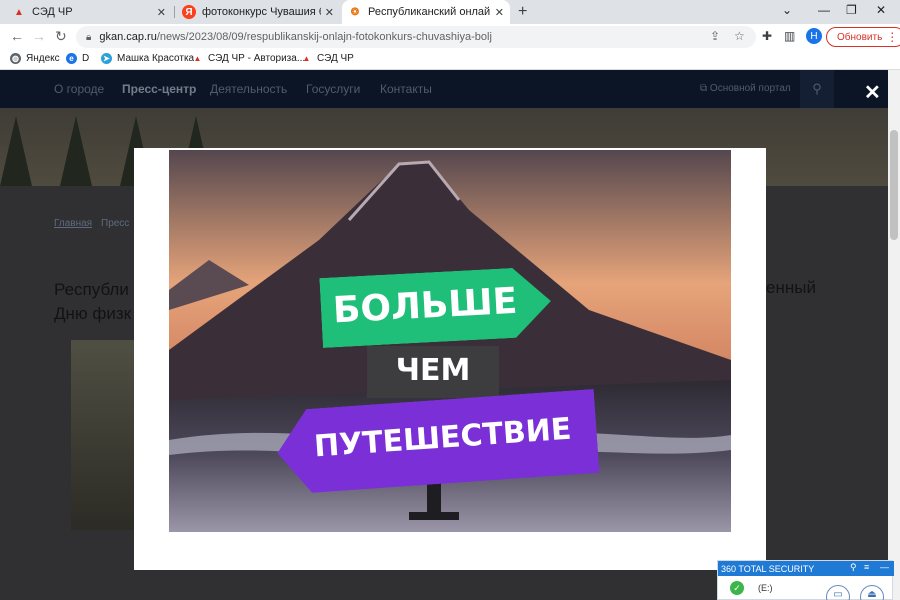 The width and height of the screenshot is (900, 600). What do you see at coordinates (767, 36) in the screenshot?
I see `extensions-icon: ✚` at bounding box center [767, 36].